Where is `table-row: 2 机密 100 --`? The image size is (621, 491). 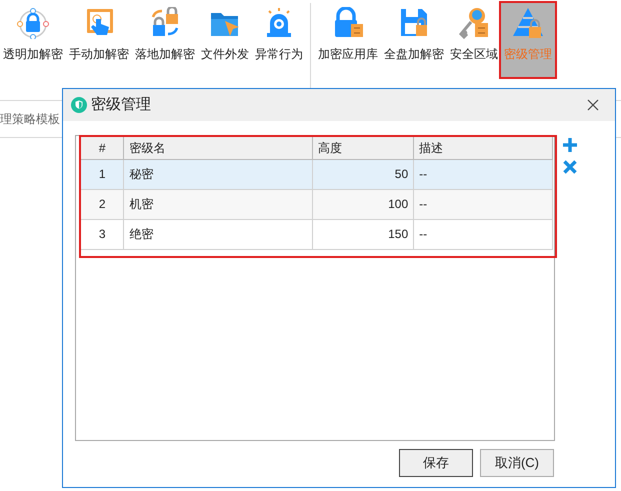
table-row: 2 机密 100 -- is located at coordinates (316, 204).